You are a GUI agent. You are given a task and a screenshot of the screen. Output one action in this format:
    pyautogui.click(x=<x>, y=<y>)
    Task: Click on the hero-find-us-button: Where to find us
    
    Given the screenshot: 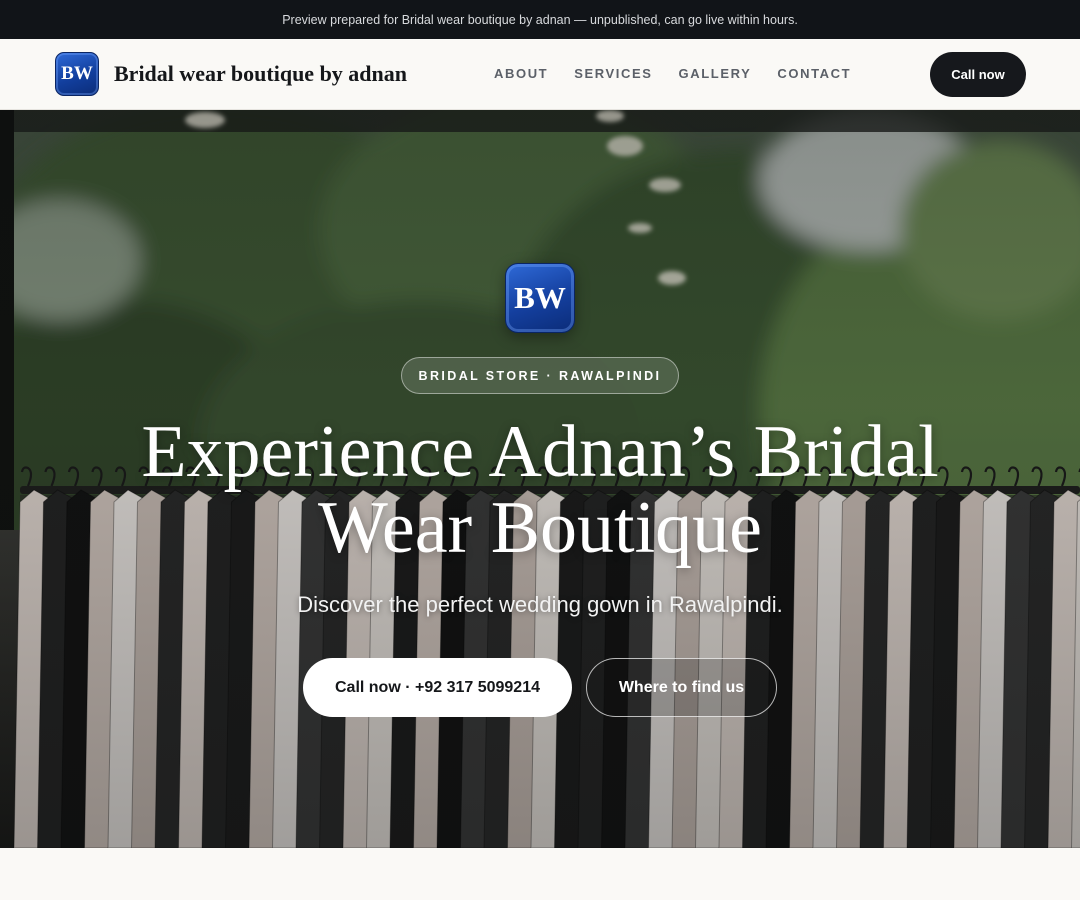 What is the action you would take?
    pyautogui.click(x=681, y=687)
    